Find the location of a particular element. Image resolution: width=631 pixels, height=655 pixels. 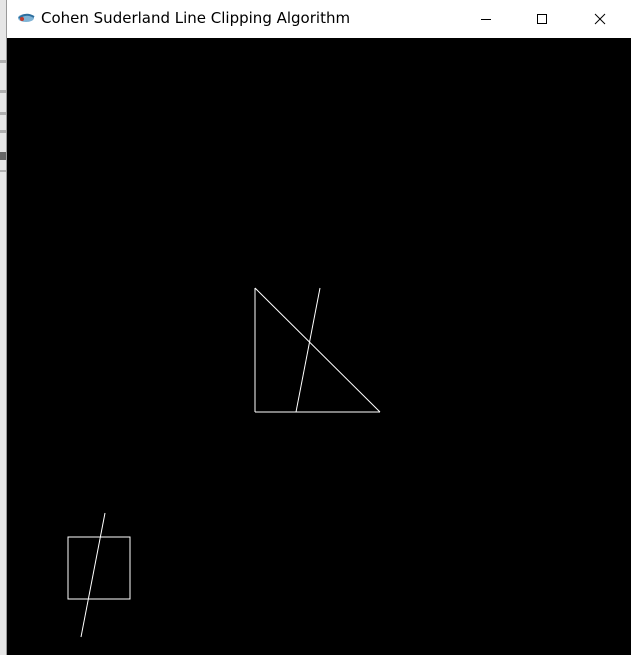

close-button is located at coordinates (600, 19).